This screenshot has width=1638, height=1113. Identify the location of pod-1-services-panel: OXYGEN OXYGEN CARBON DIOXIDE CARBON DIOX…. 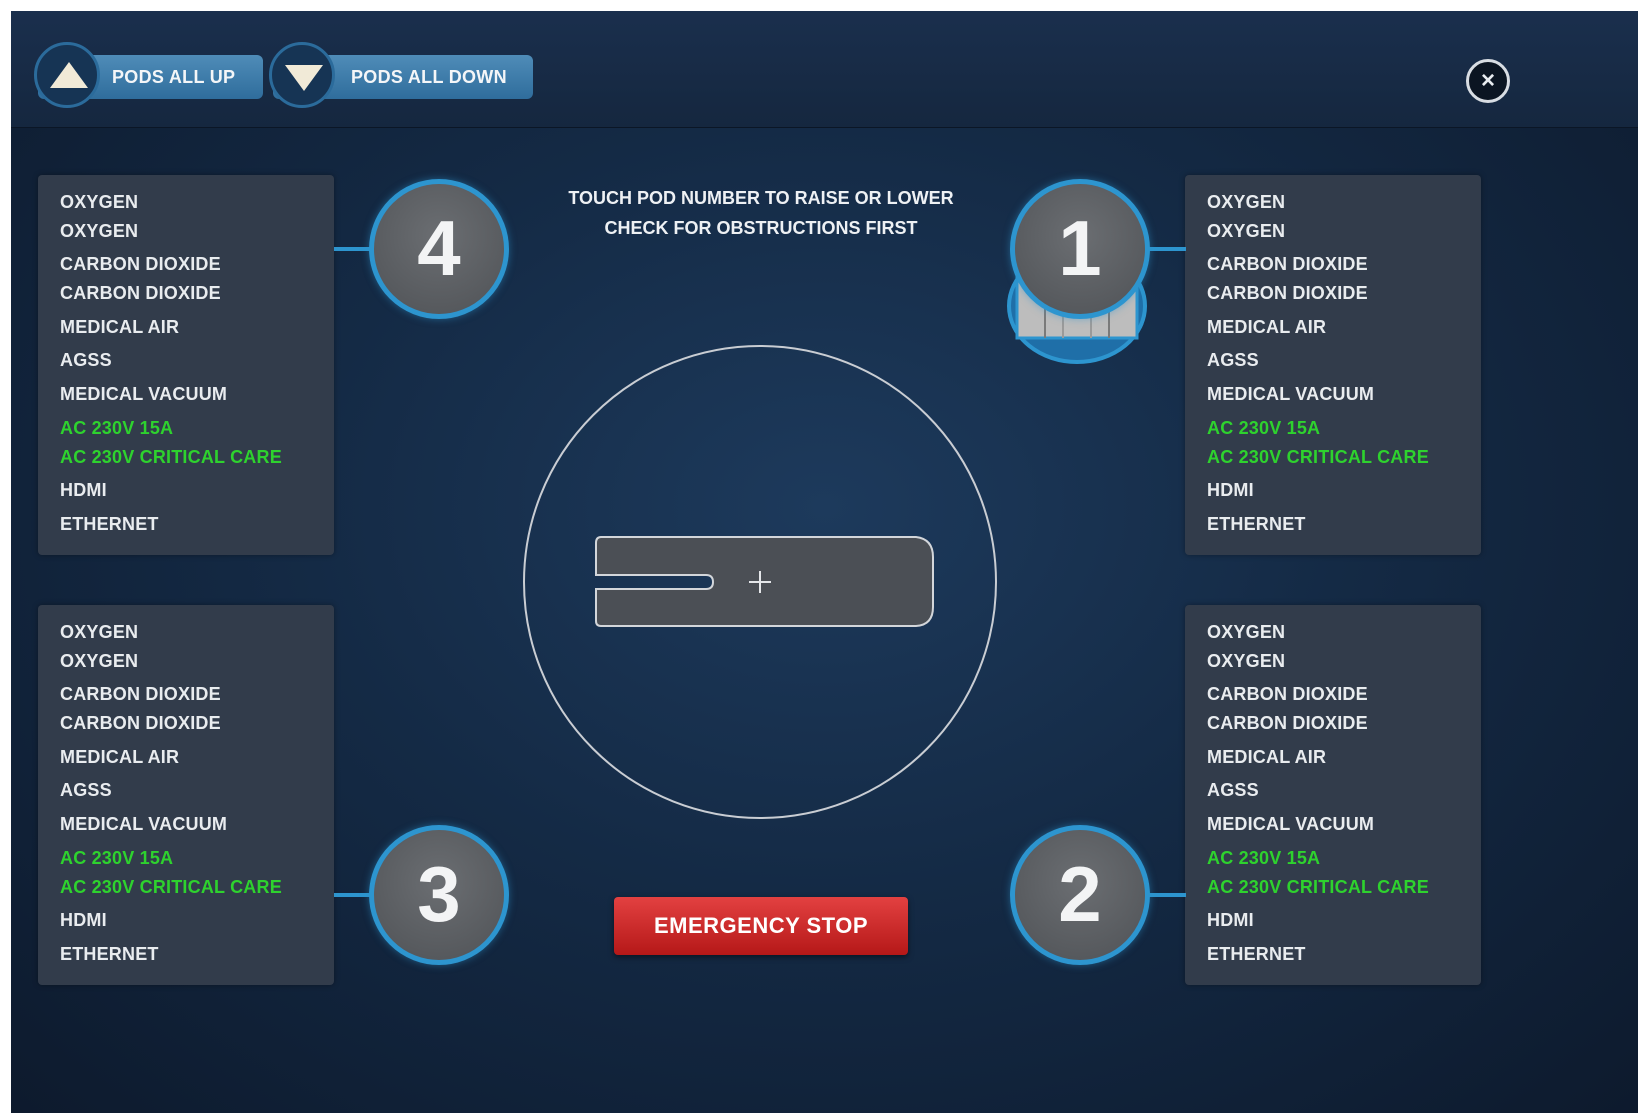
(1333, 365).